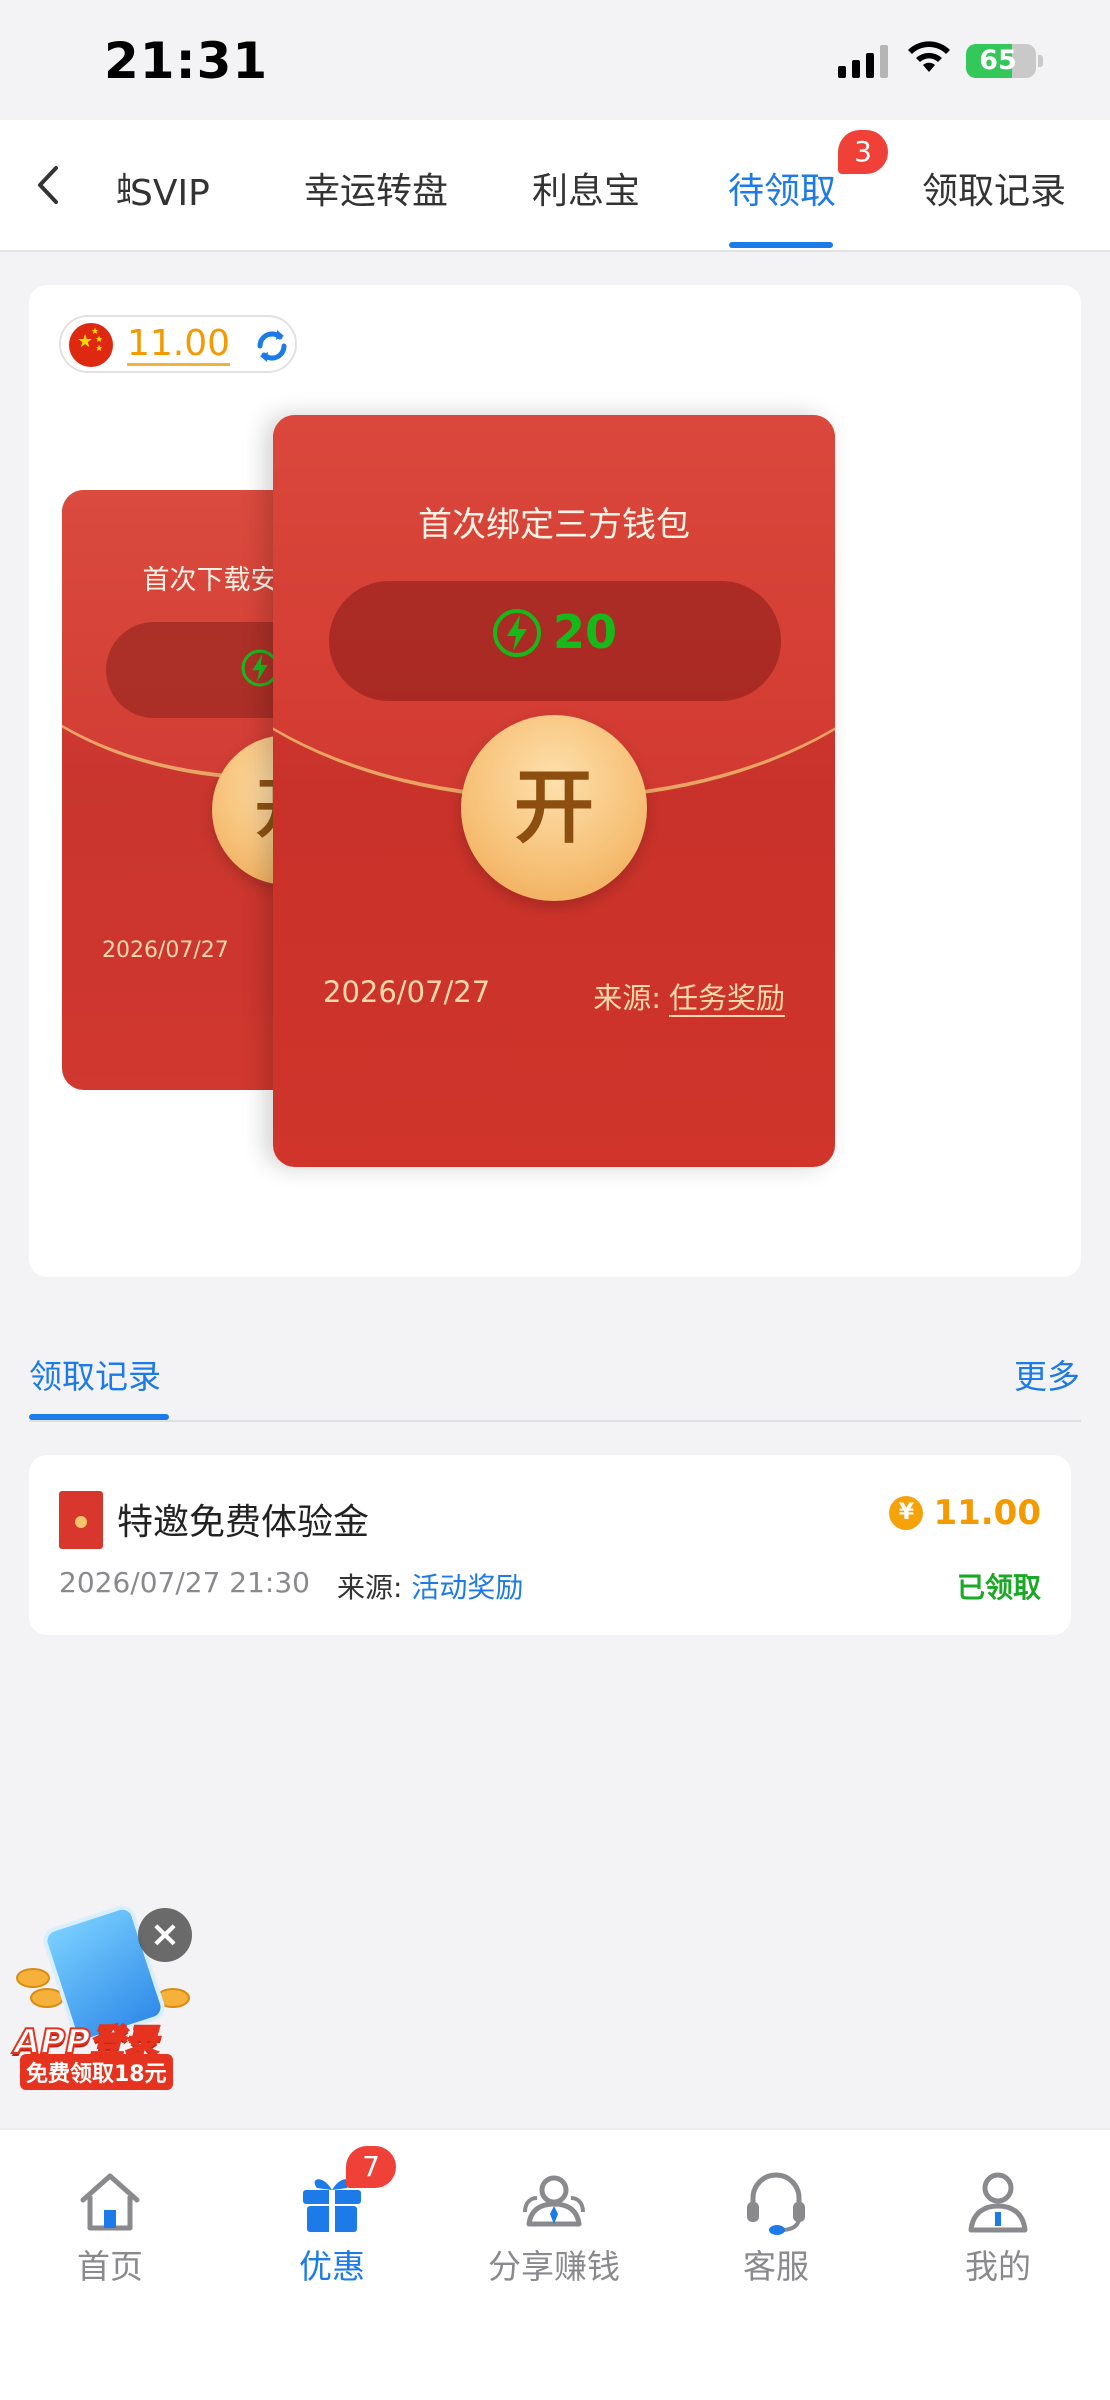  I want to click on profile-icon, so click(998, 2202).